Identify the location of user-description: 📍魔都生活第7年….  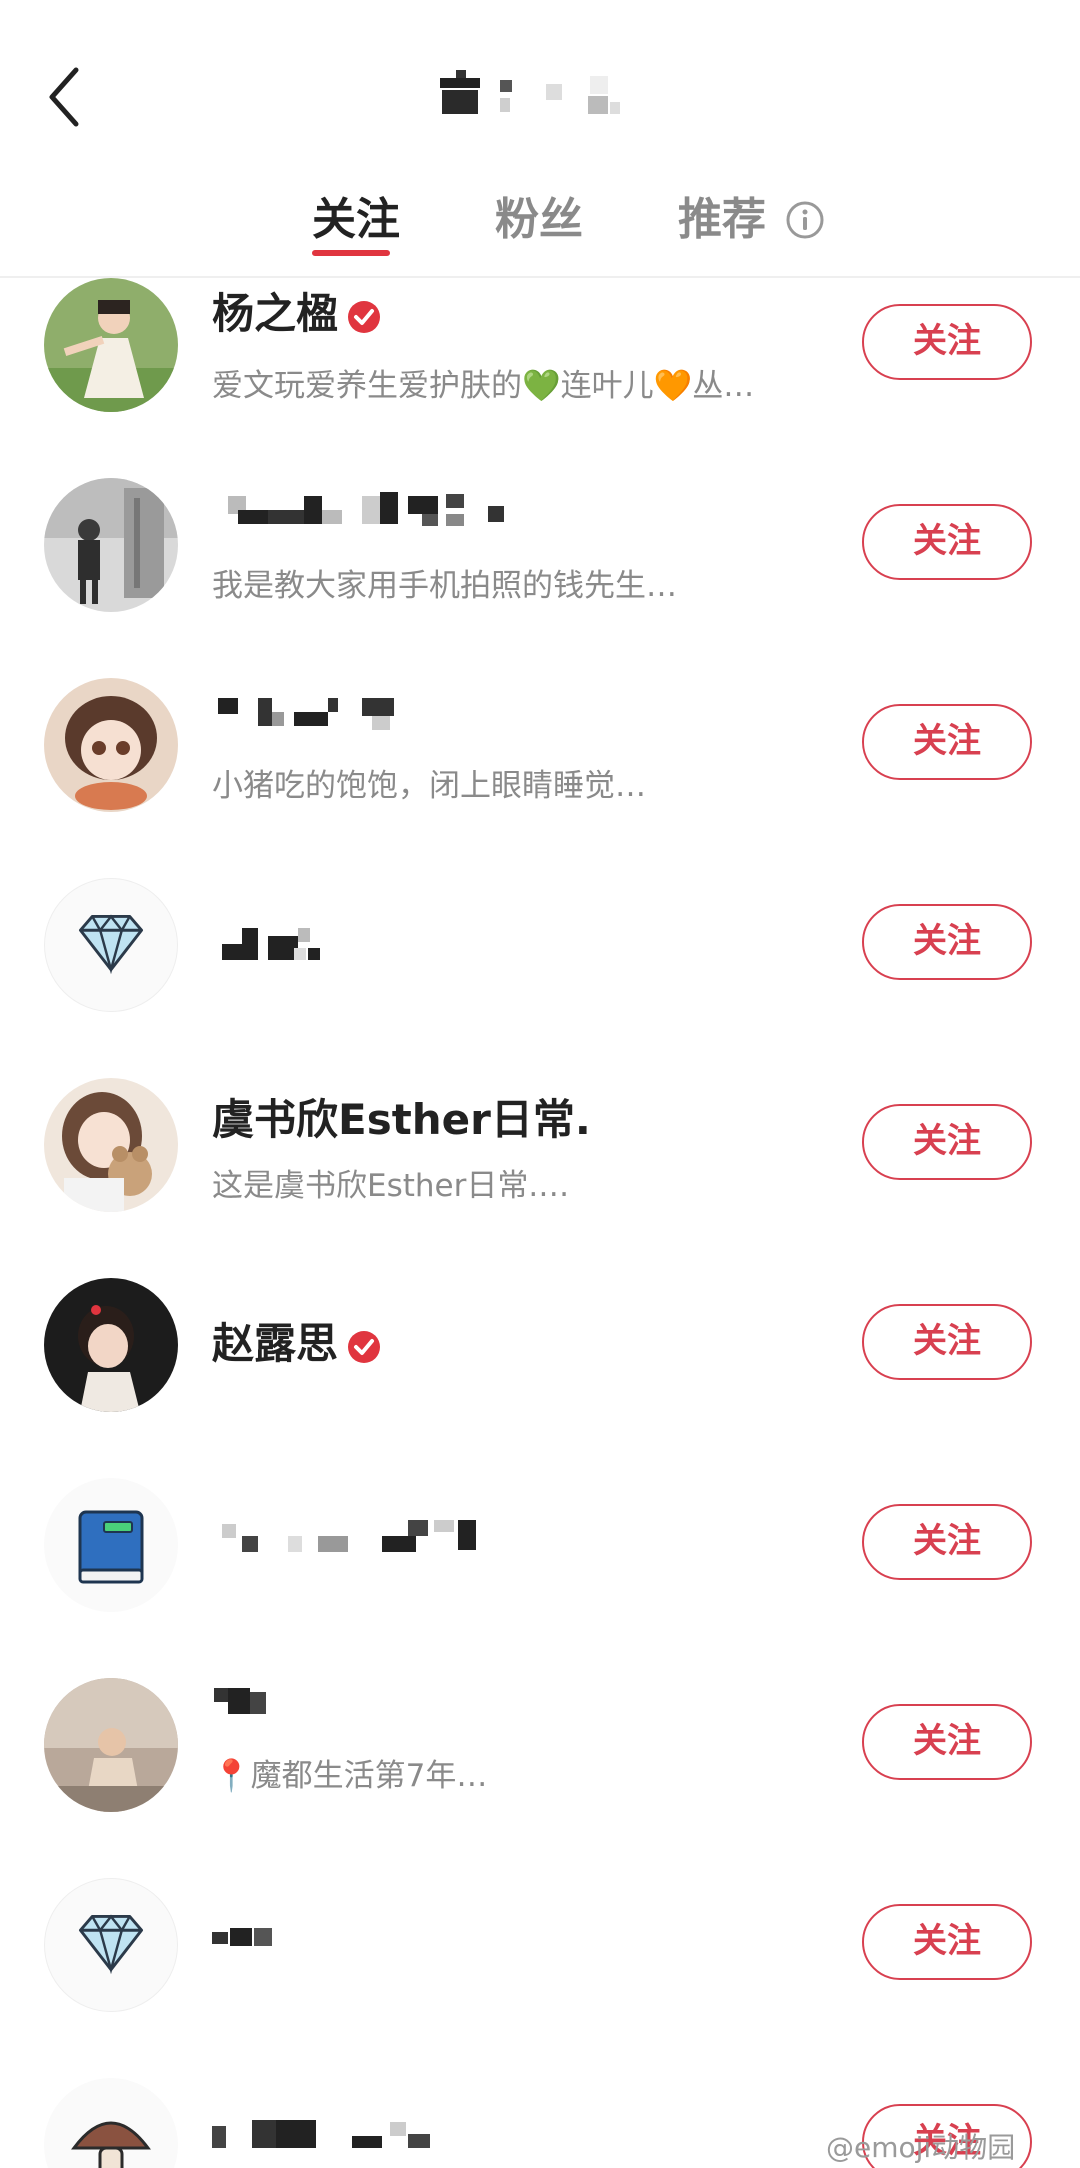
(350, 1776).